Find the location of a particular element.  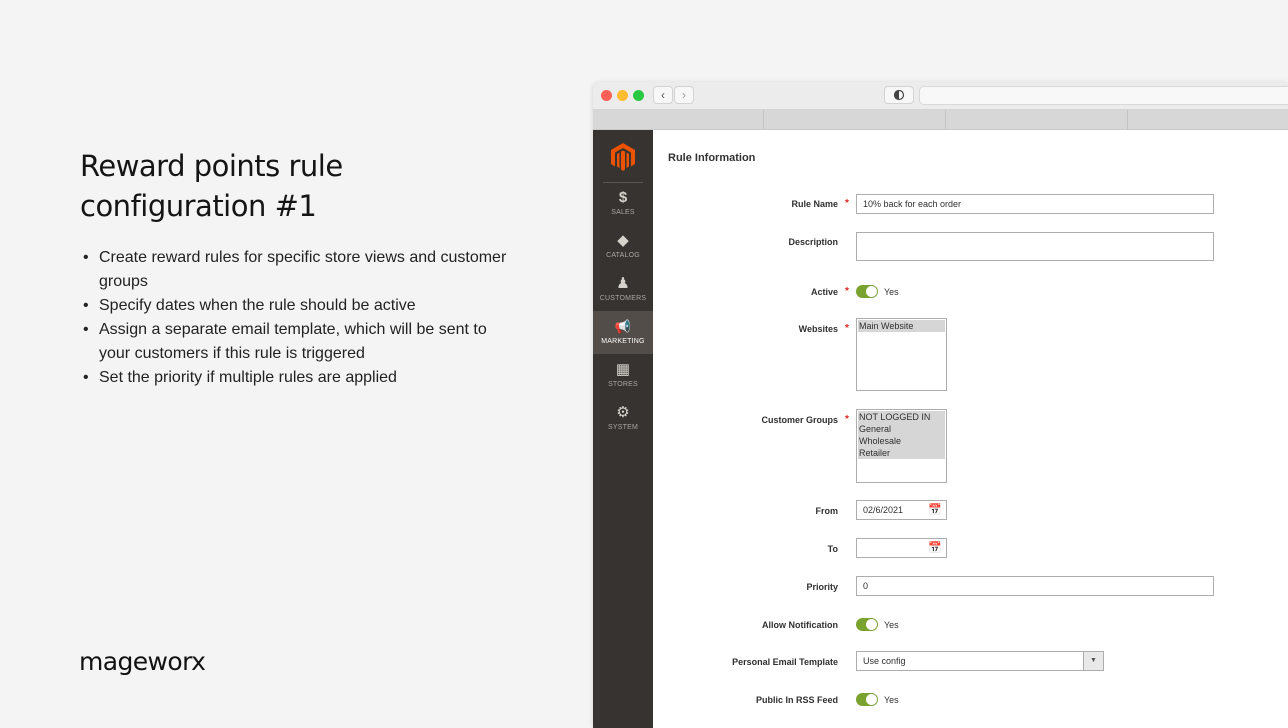

active-toggle is located at coordinates (867, 291).